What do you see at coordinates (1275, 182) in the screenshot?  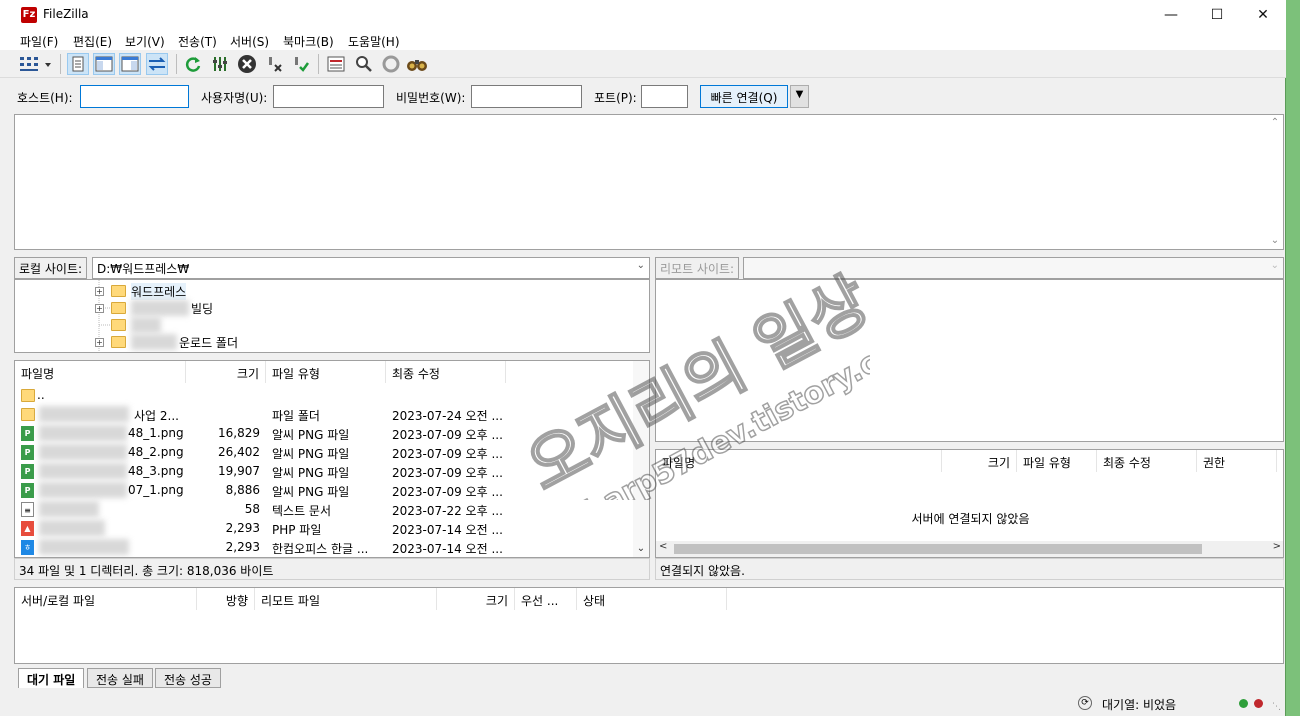 I see `message-log-scrollbar: ⌃ ⌄` at bounding box center [1275, 182].